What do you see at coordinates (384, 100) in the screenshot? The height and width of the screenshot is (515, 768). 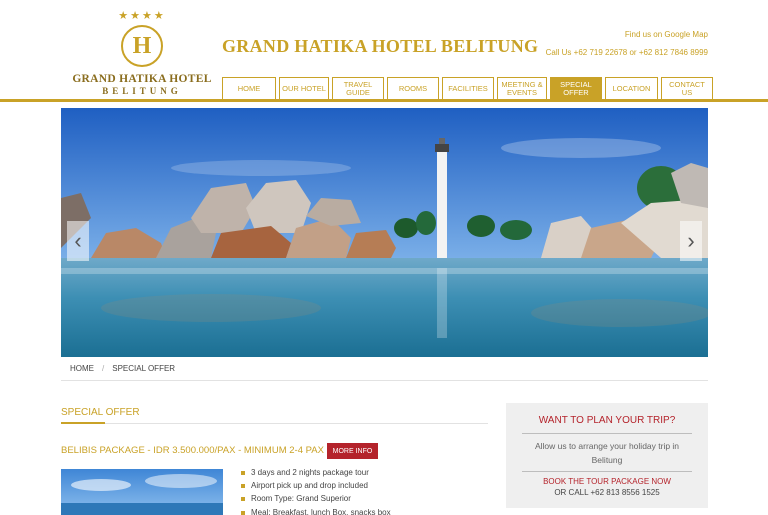 I see `header-divider` at bounding box center [384, 100].